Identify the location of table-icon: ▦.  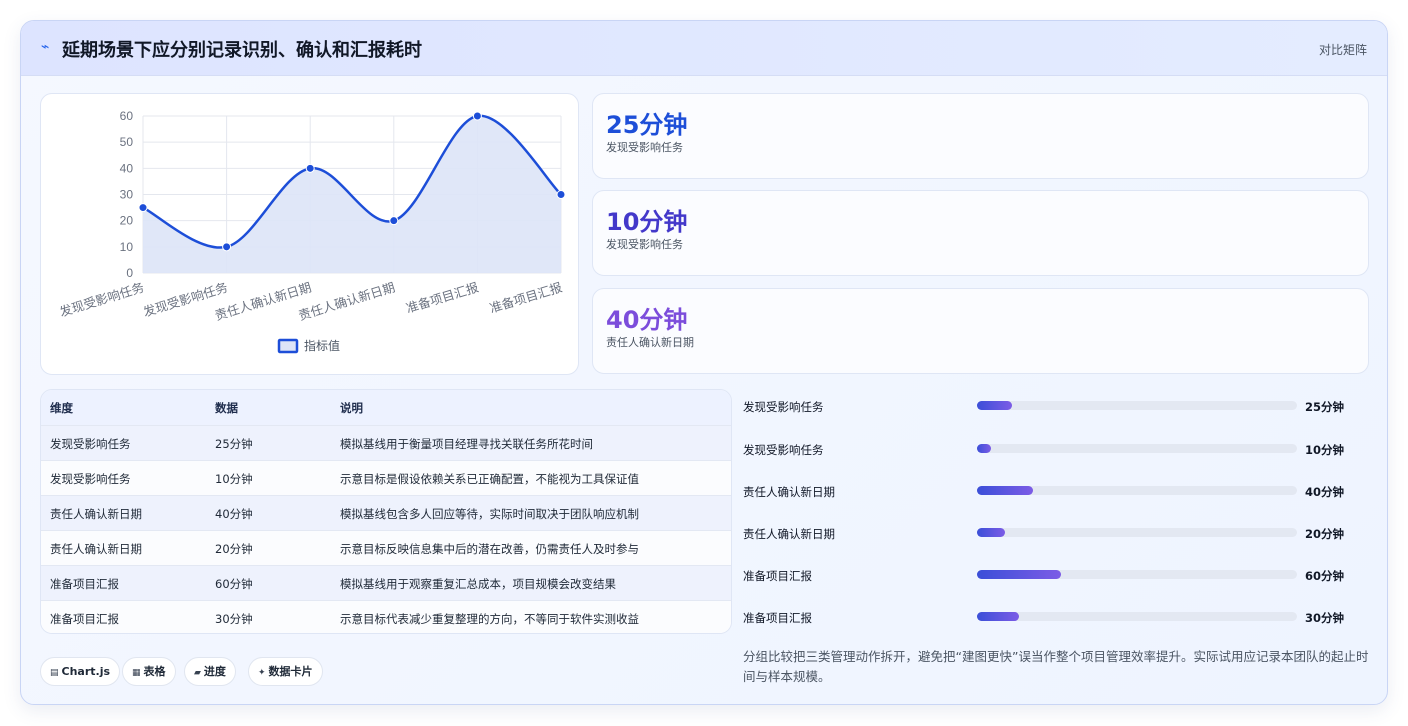
(136, 673).